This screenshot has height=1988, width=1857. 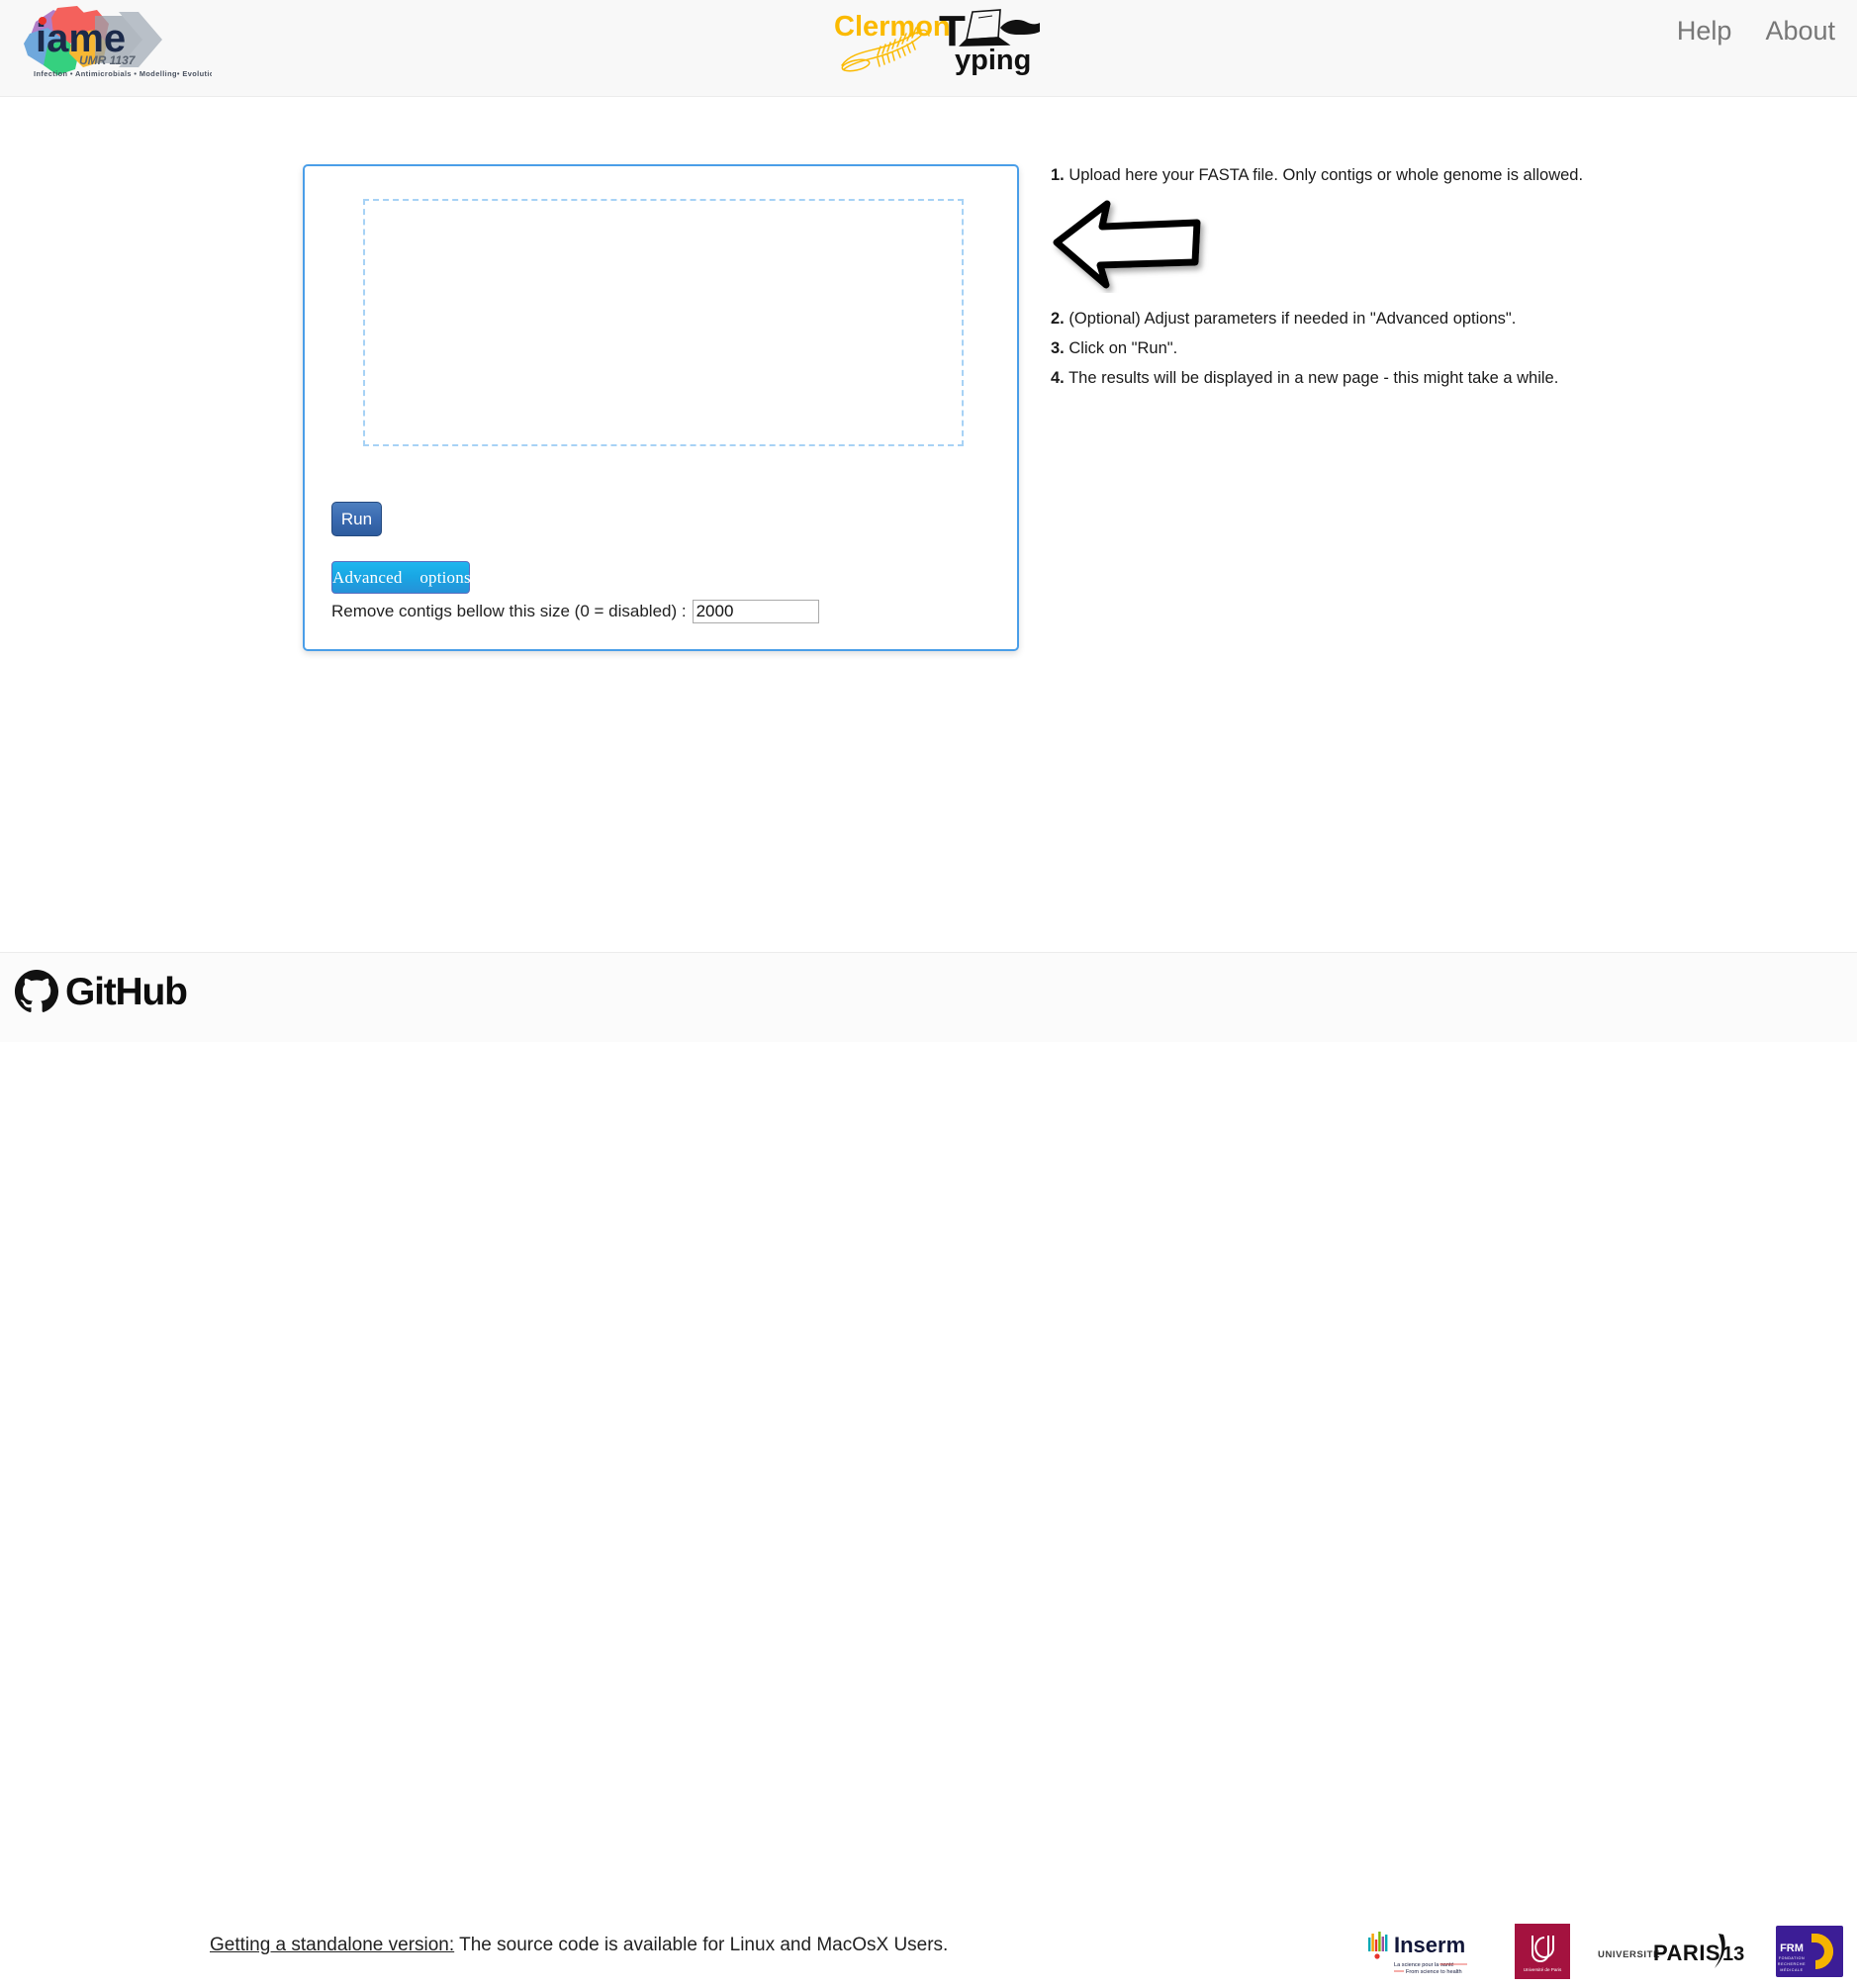 I want to click on universite-de-paris-logo: Université de Paris, so click(x=1542, y=1951).